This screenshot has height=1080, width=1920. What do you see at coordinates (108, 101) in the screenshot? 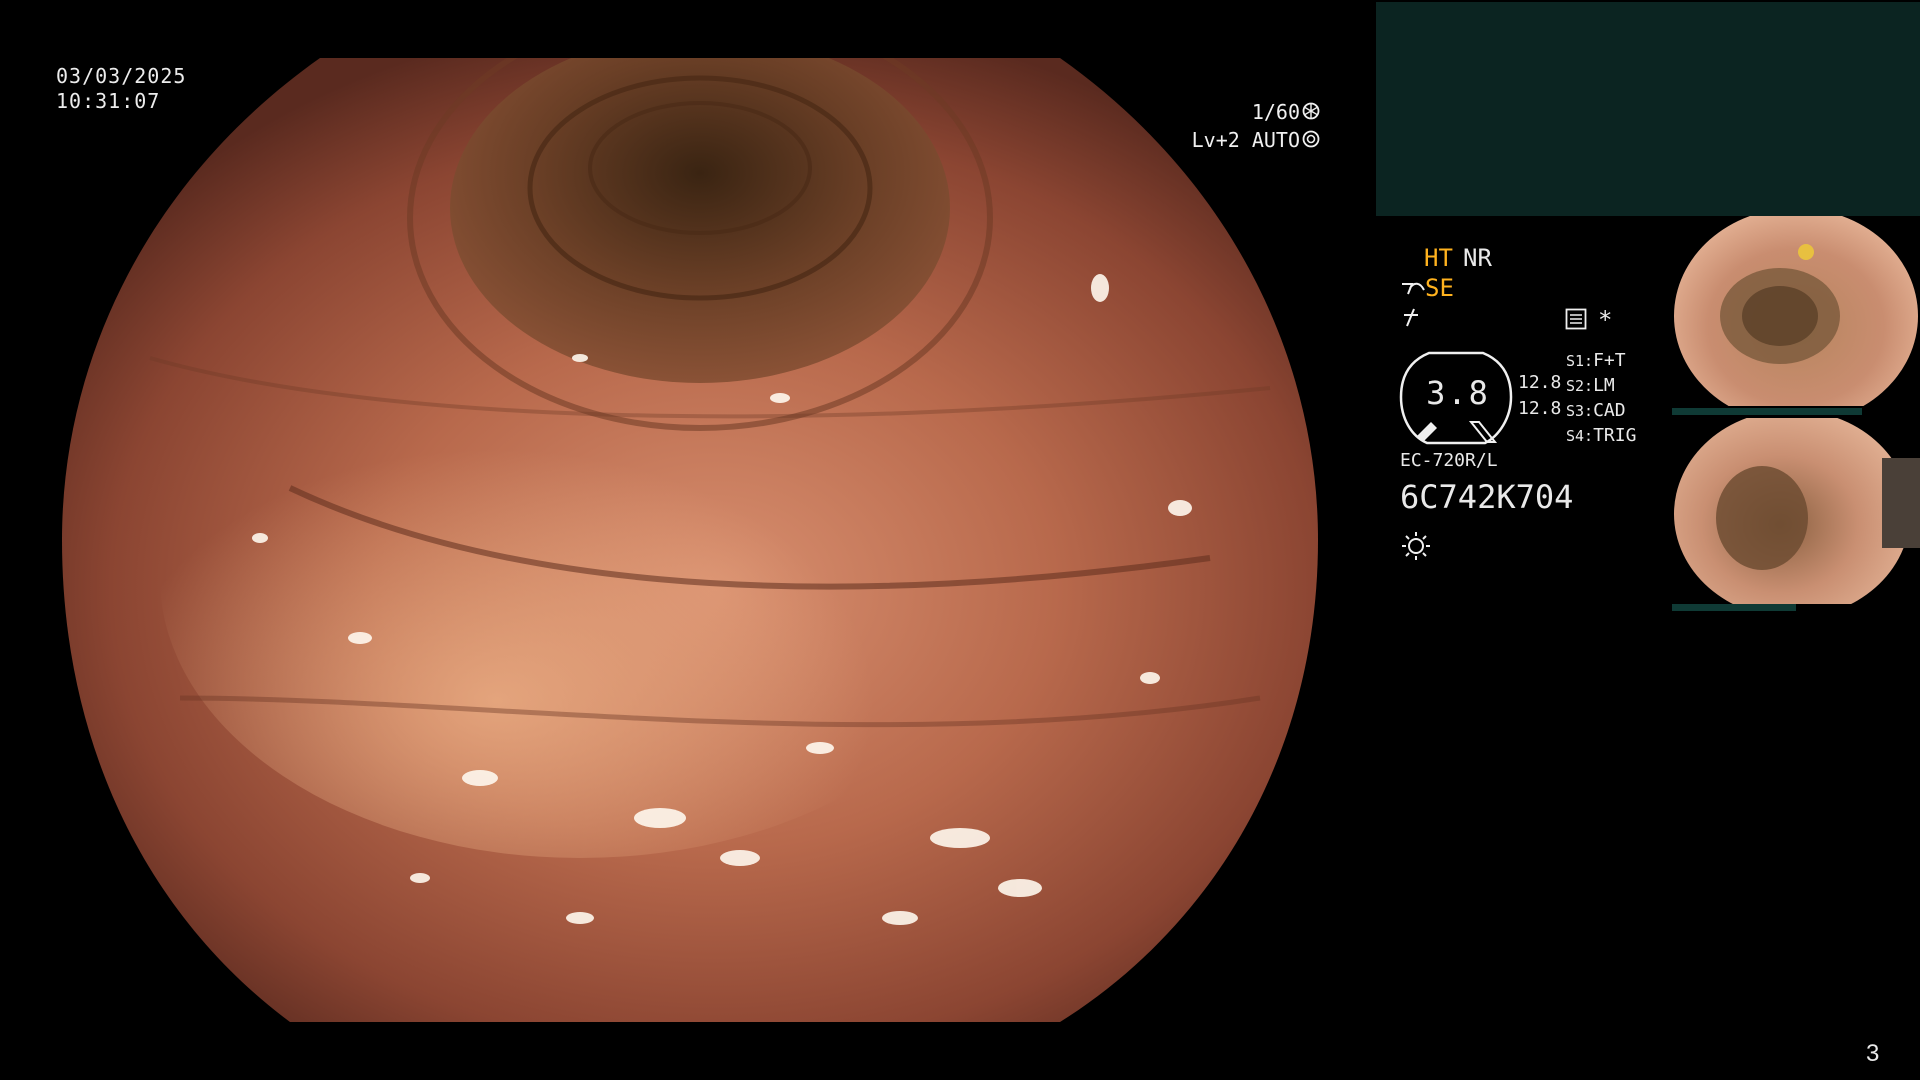
I see `time-label: 10:31:07` at bounding box center [108, 101].